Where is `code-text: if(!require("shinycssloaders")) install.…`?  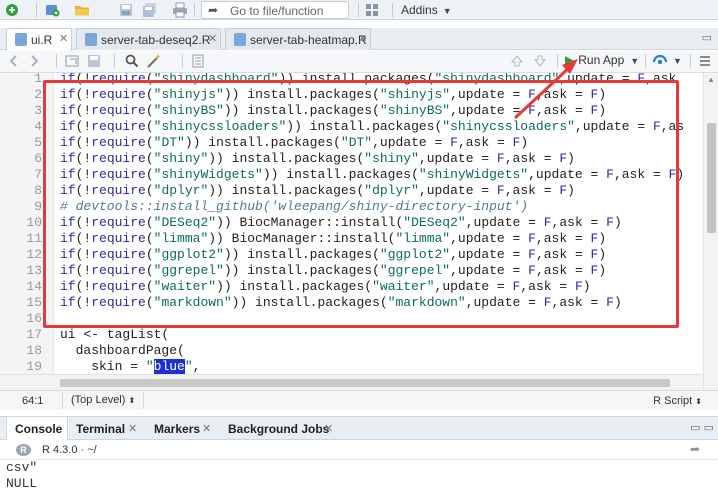
code-text: if(!require("shinycssloaders")) install.… is located at coordinates (372, 126).